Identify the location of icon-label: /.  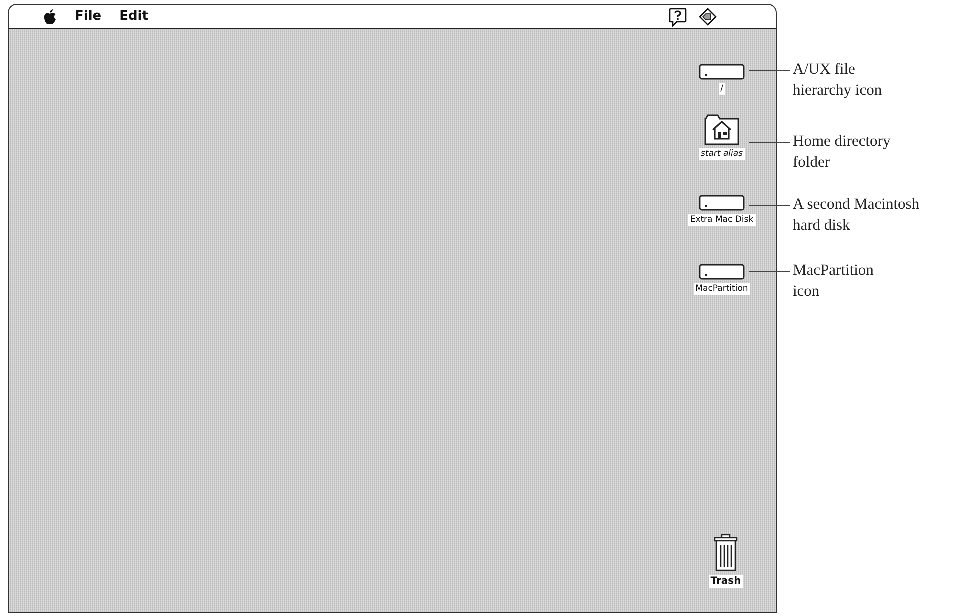
(722, 89).